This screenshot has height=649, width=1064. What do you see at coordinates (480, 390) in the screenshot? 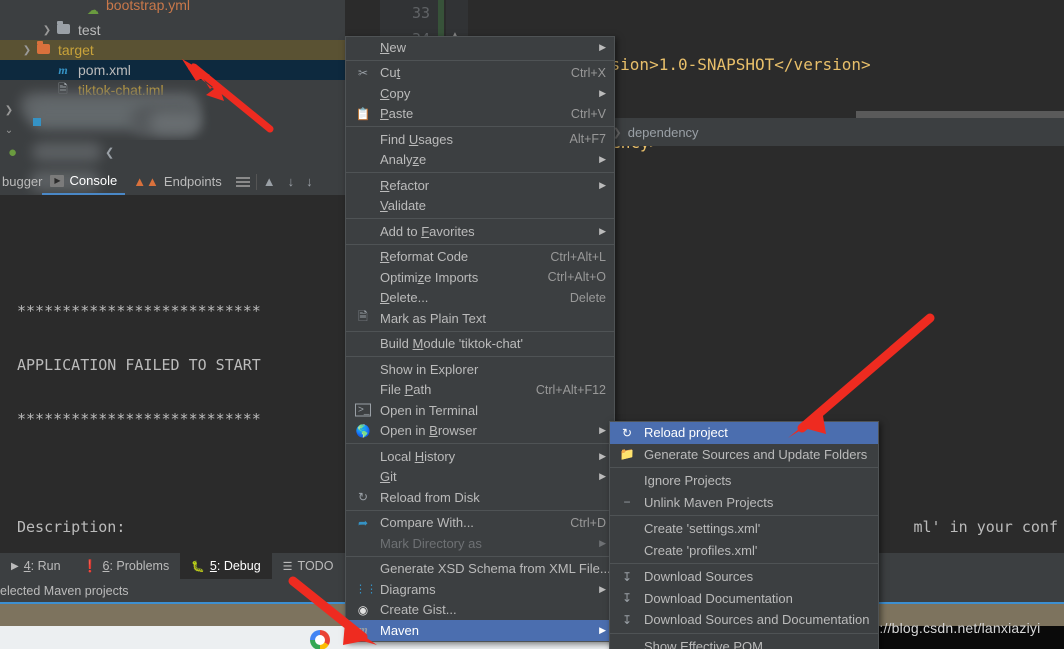
I see `menu-item-file-path: File Path Ctrl+Alt+F12` at bounding box center [480, 390].